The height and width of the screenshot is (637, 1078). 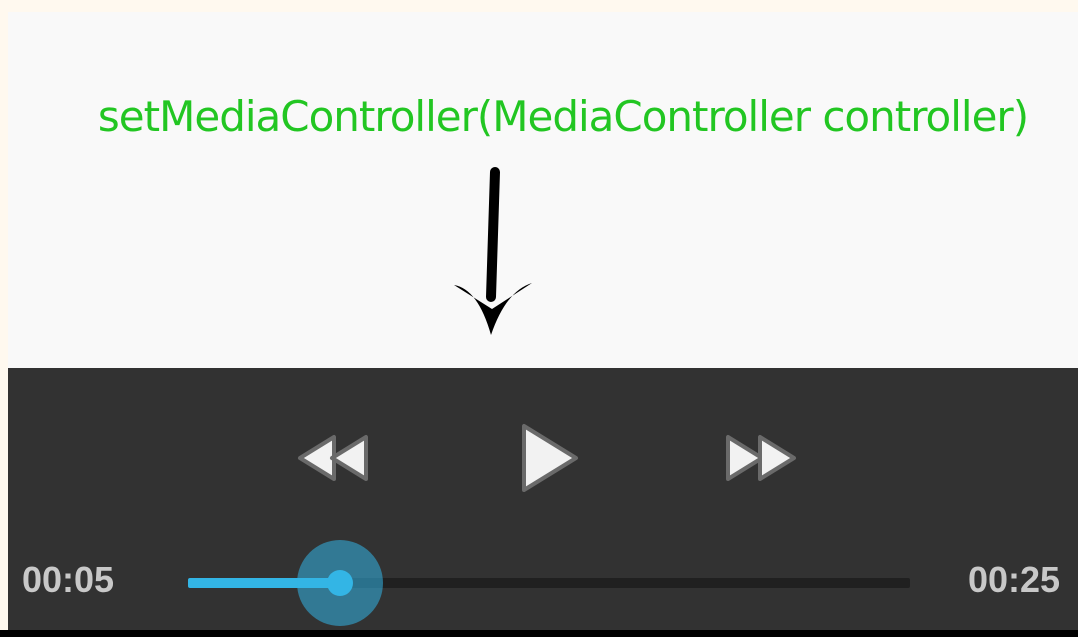 I want to click on fast-forward-button, so click(x=762, y=458).